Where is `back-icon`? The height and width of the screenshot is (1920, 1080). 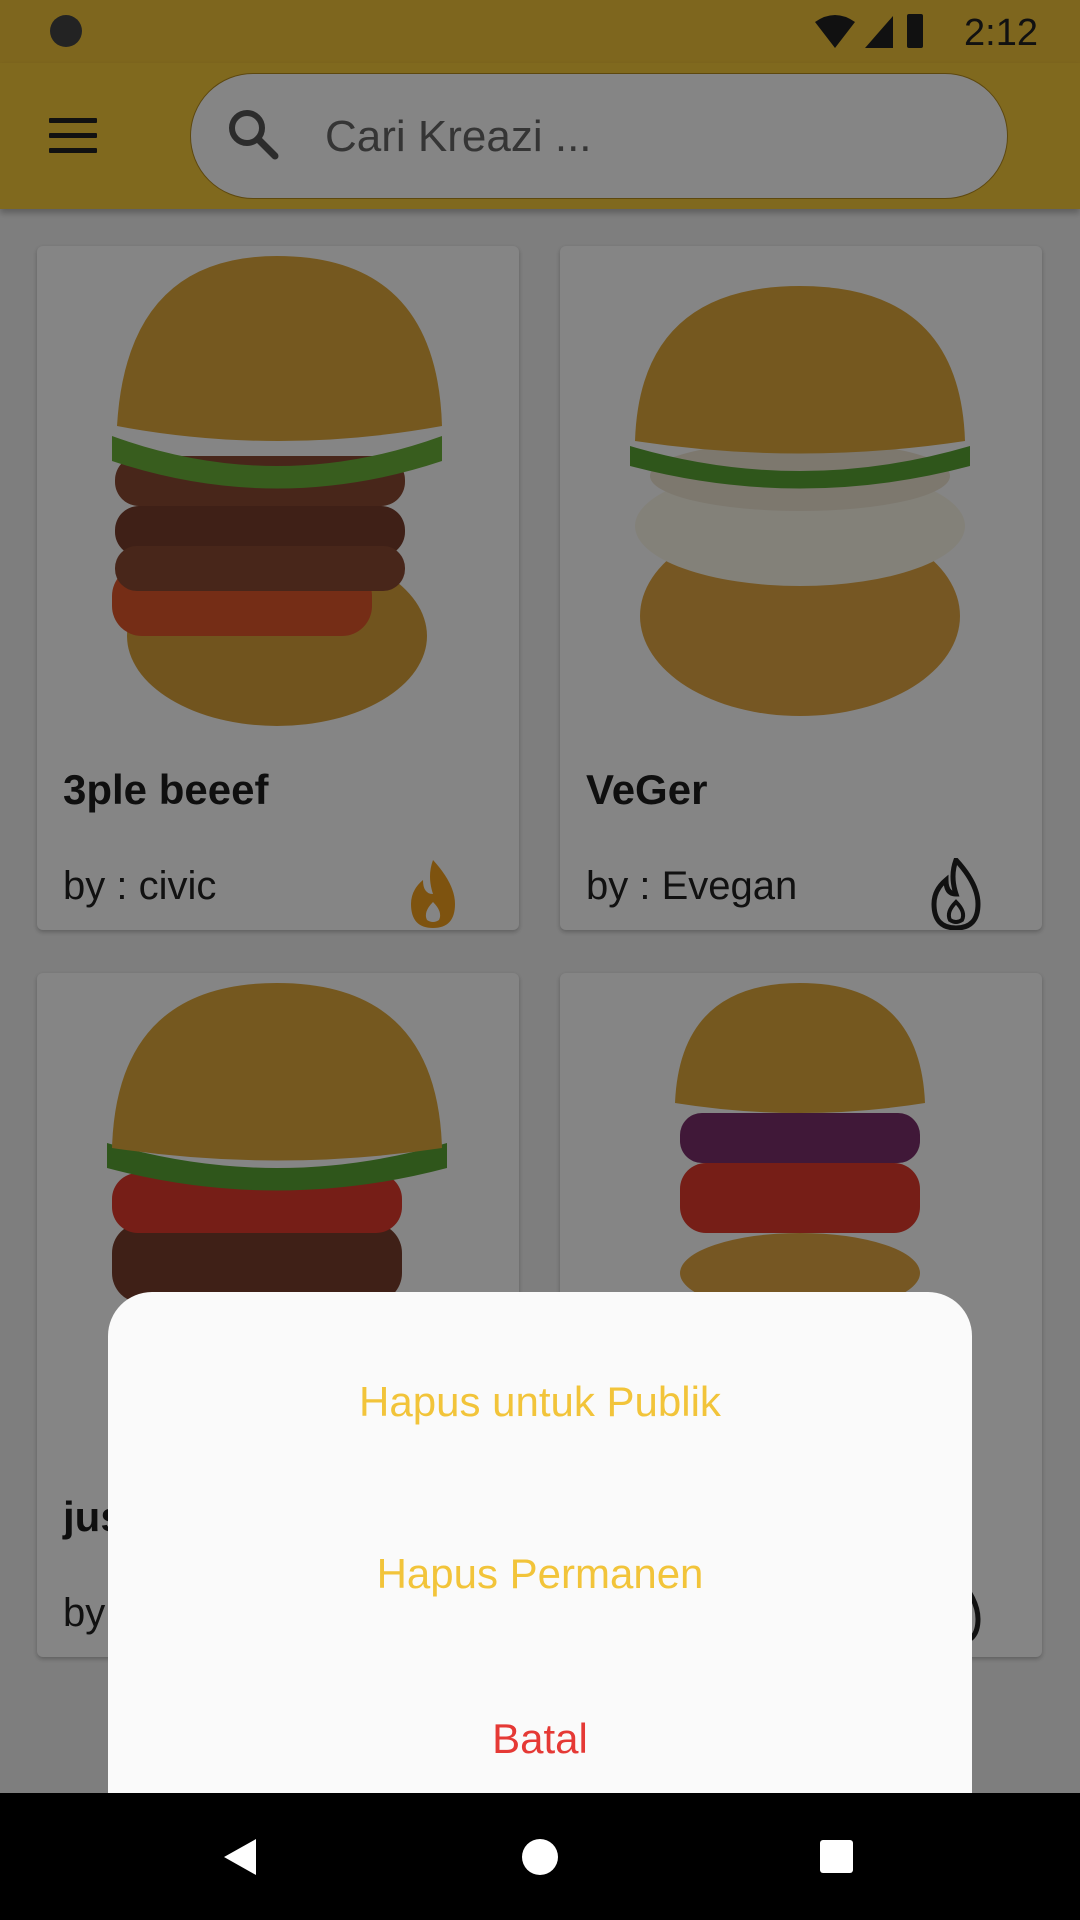
back-icon is located at coordinates (240, 1857).